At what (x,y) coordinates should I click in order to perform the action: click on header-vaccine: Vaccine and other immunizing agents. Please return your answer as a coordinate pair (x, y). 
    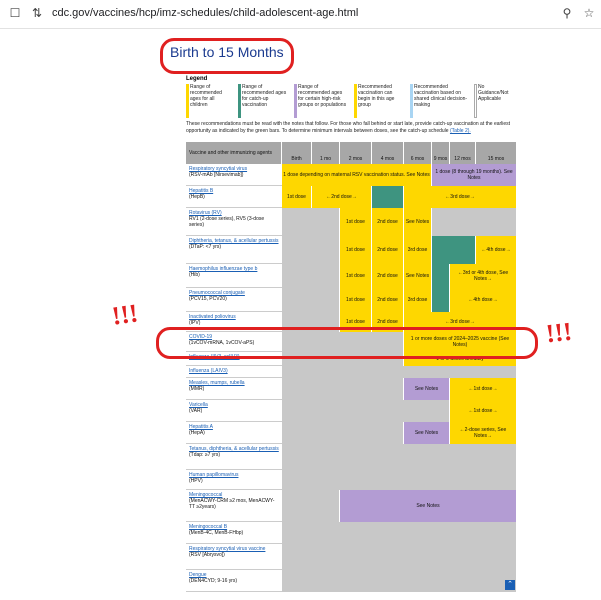
    Looking at the image, I should click on (234, 153).